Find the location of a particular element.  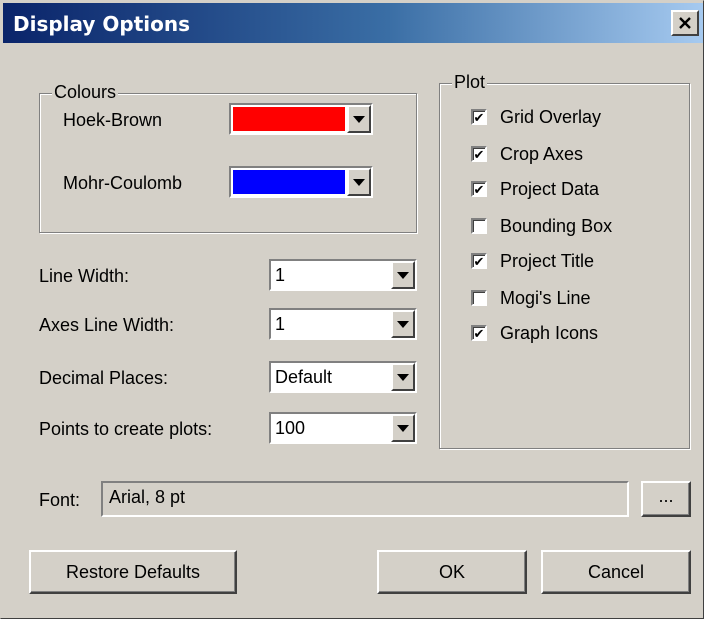

hoek-brown-dropdown-button is located at coordinates (359, 119).